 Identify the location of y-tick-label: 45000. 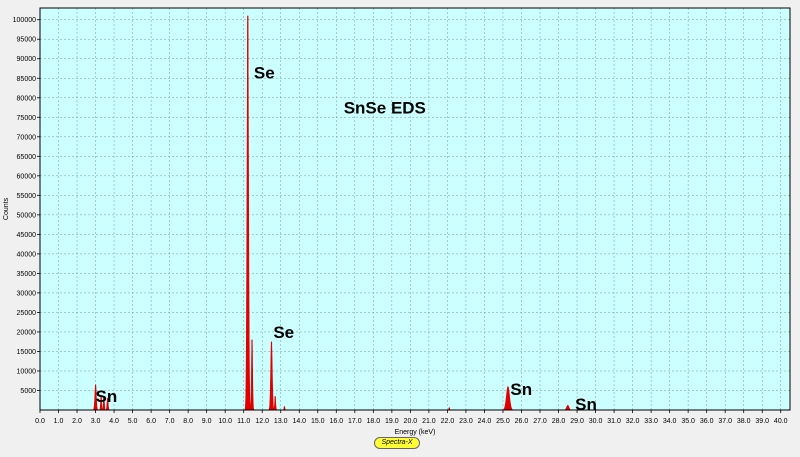
(27, 235).